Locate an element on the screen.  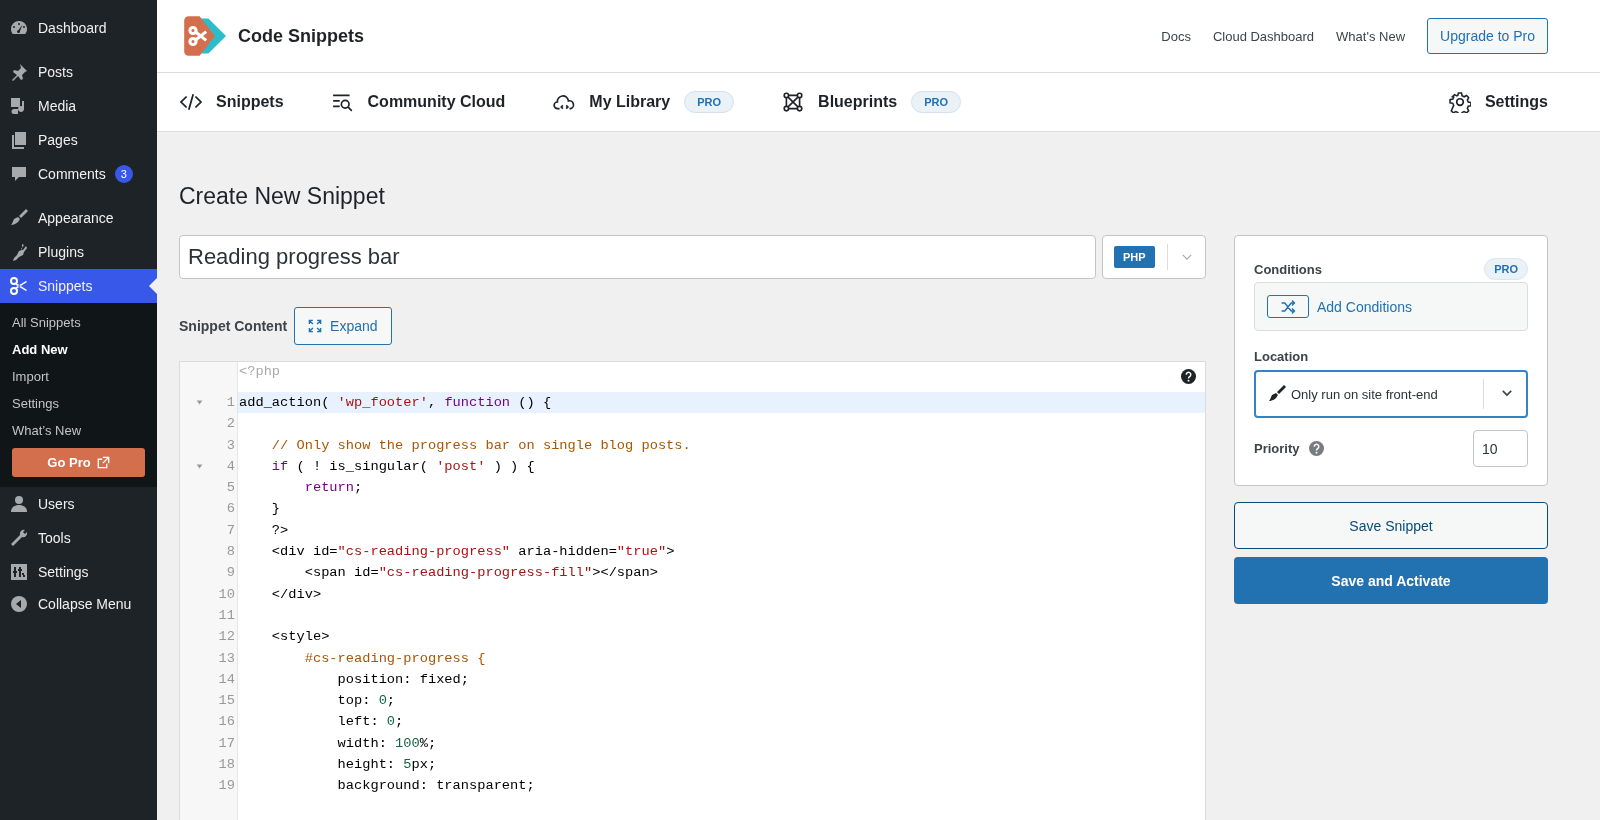
brush-icon is located at coordinates (1277, 394).